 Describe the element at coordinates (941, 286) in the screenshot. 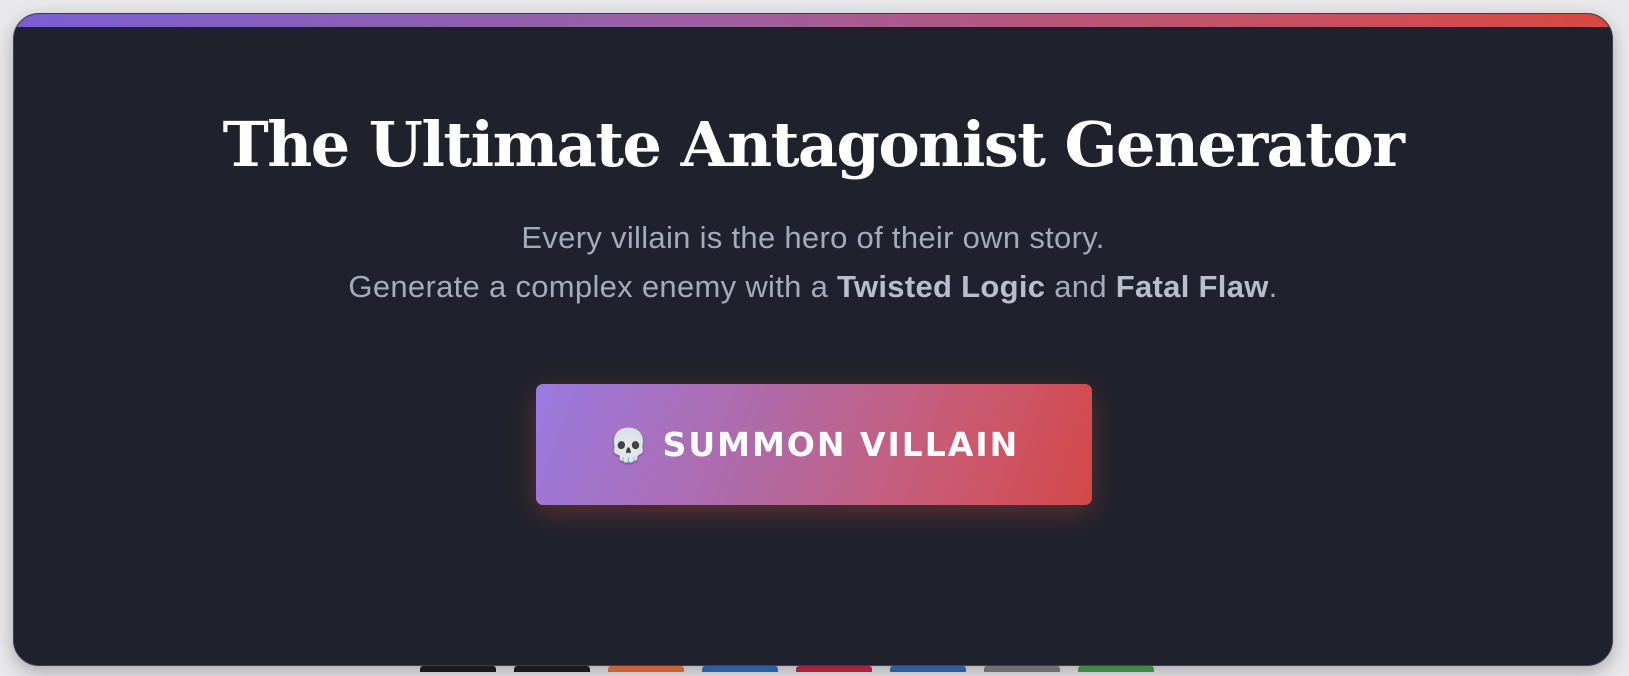

I see `twisted-logic-emphasis: Twisted Logic` at that location.